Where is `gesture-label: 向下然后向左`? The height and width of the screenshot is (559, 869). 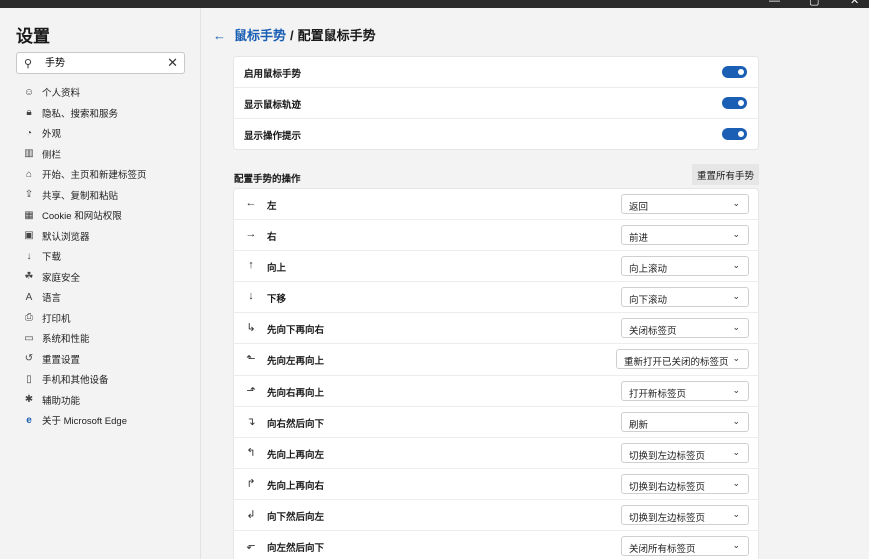 gesture-label: 向下然后向左 is located at coordinates (296, 517).